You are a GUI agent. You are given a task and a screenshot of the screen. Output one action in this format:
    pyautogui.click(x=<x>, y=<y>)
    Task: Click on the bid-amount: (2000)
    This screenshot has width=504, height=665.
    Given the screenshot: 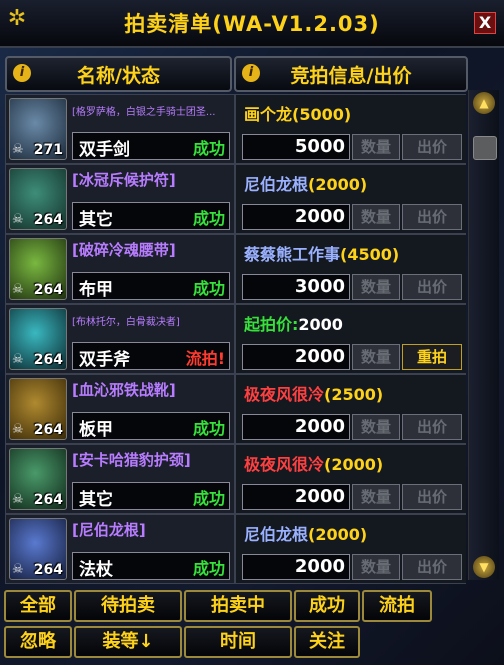 What is the action you would take?
    pyautogui.click(x=338, y=534)
    